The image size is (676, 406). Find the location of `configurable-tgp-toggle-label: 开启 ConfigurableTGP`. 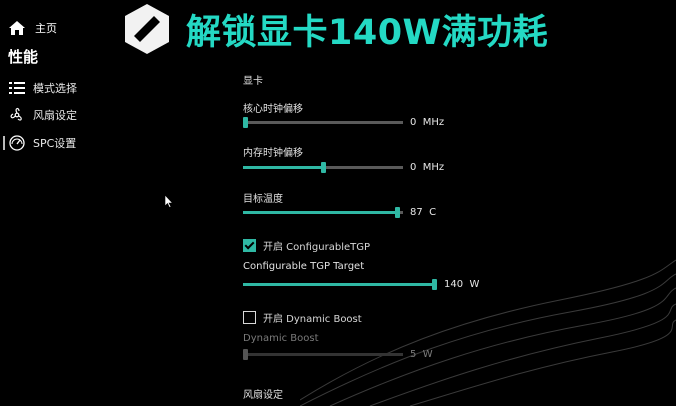

configurable-tgp-toggle-label: 开启 ConfigurableTGP is located at coordinates (317, 247).